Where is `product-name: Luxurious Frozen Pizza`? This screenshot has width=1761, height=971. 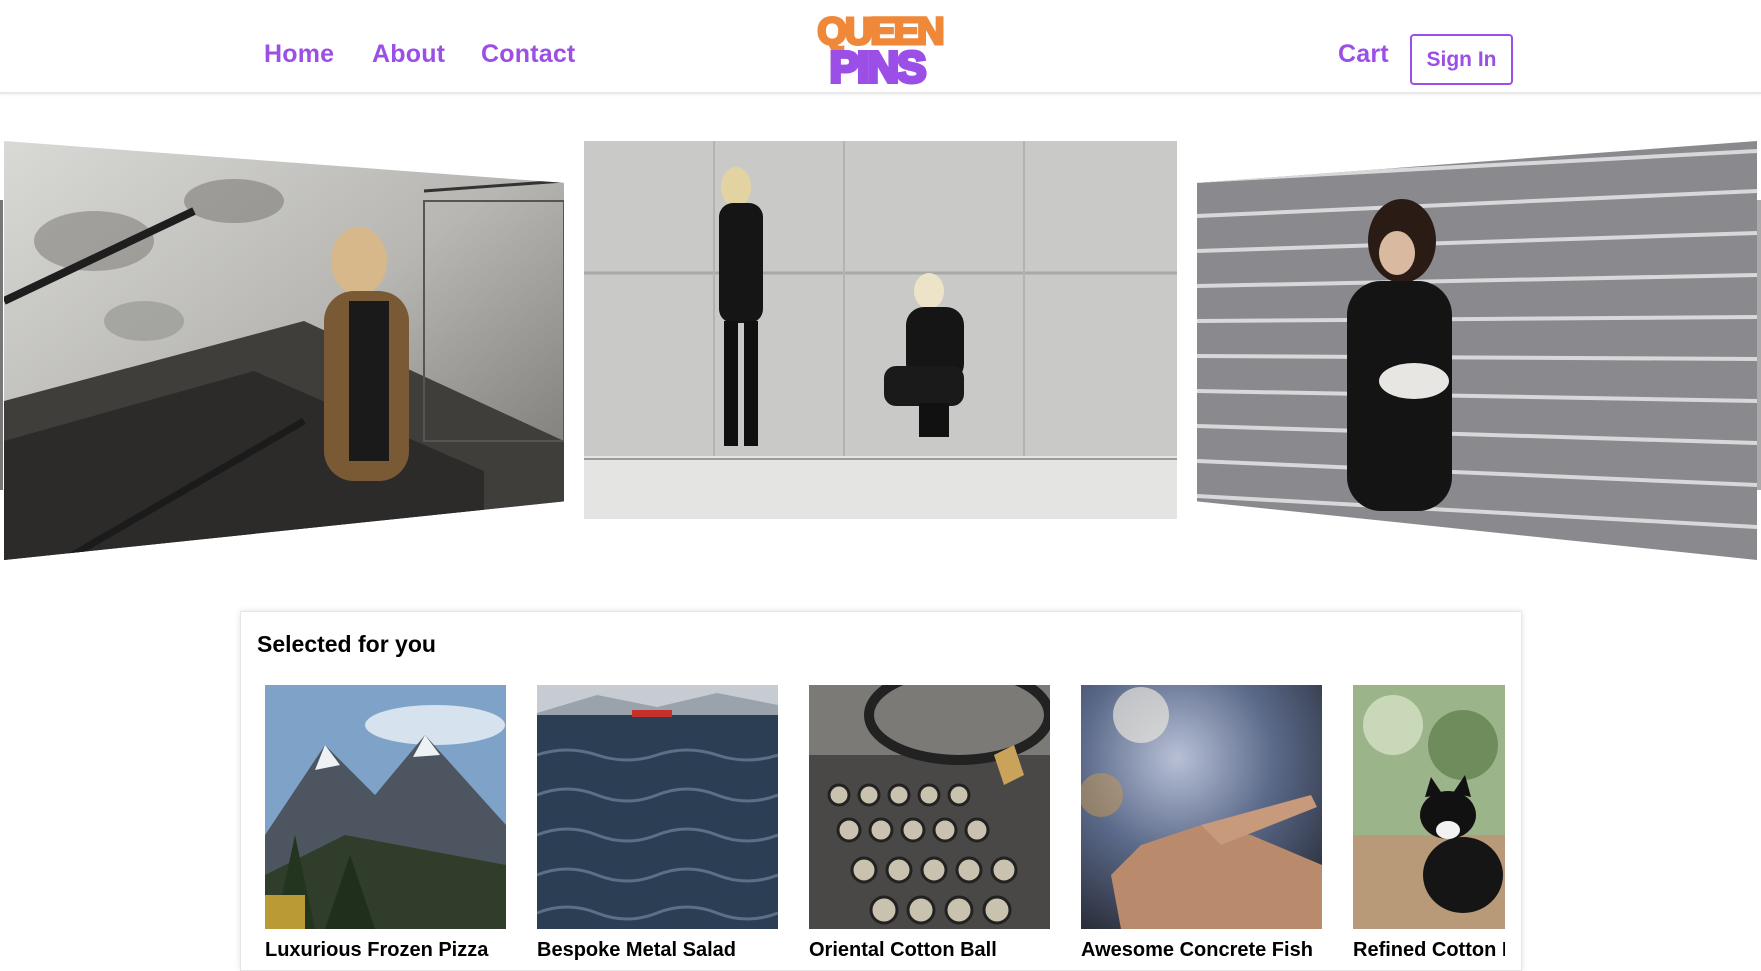 product-name: Luxurious Frozen Pizza is located at coordinates (385, 950).